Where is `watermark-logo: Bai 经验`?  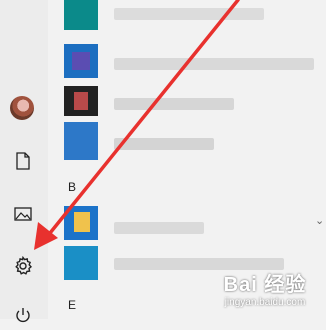 watermark-logo: Bai 经验 is located at coordinates (265, 285).